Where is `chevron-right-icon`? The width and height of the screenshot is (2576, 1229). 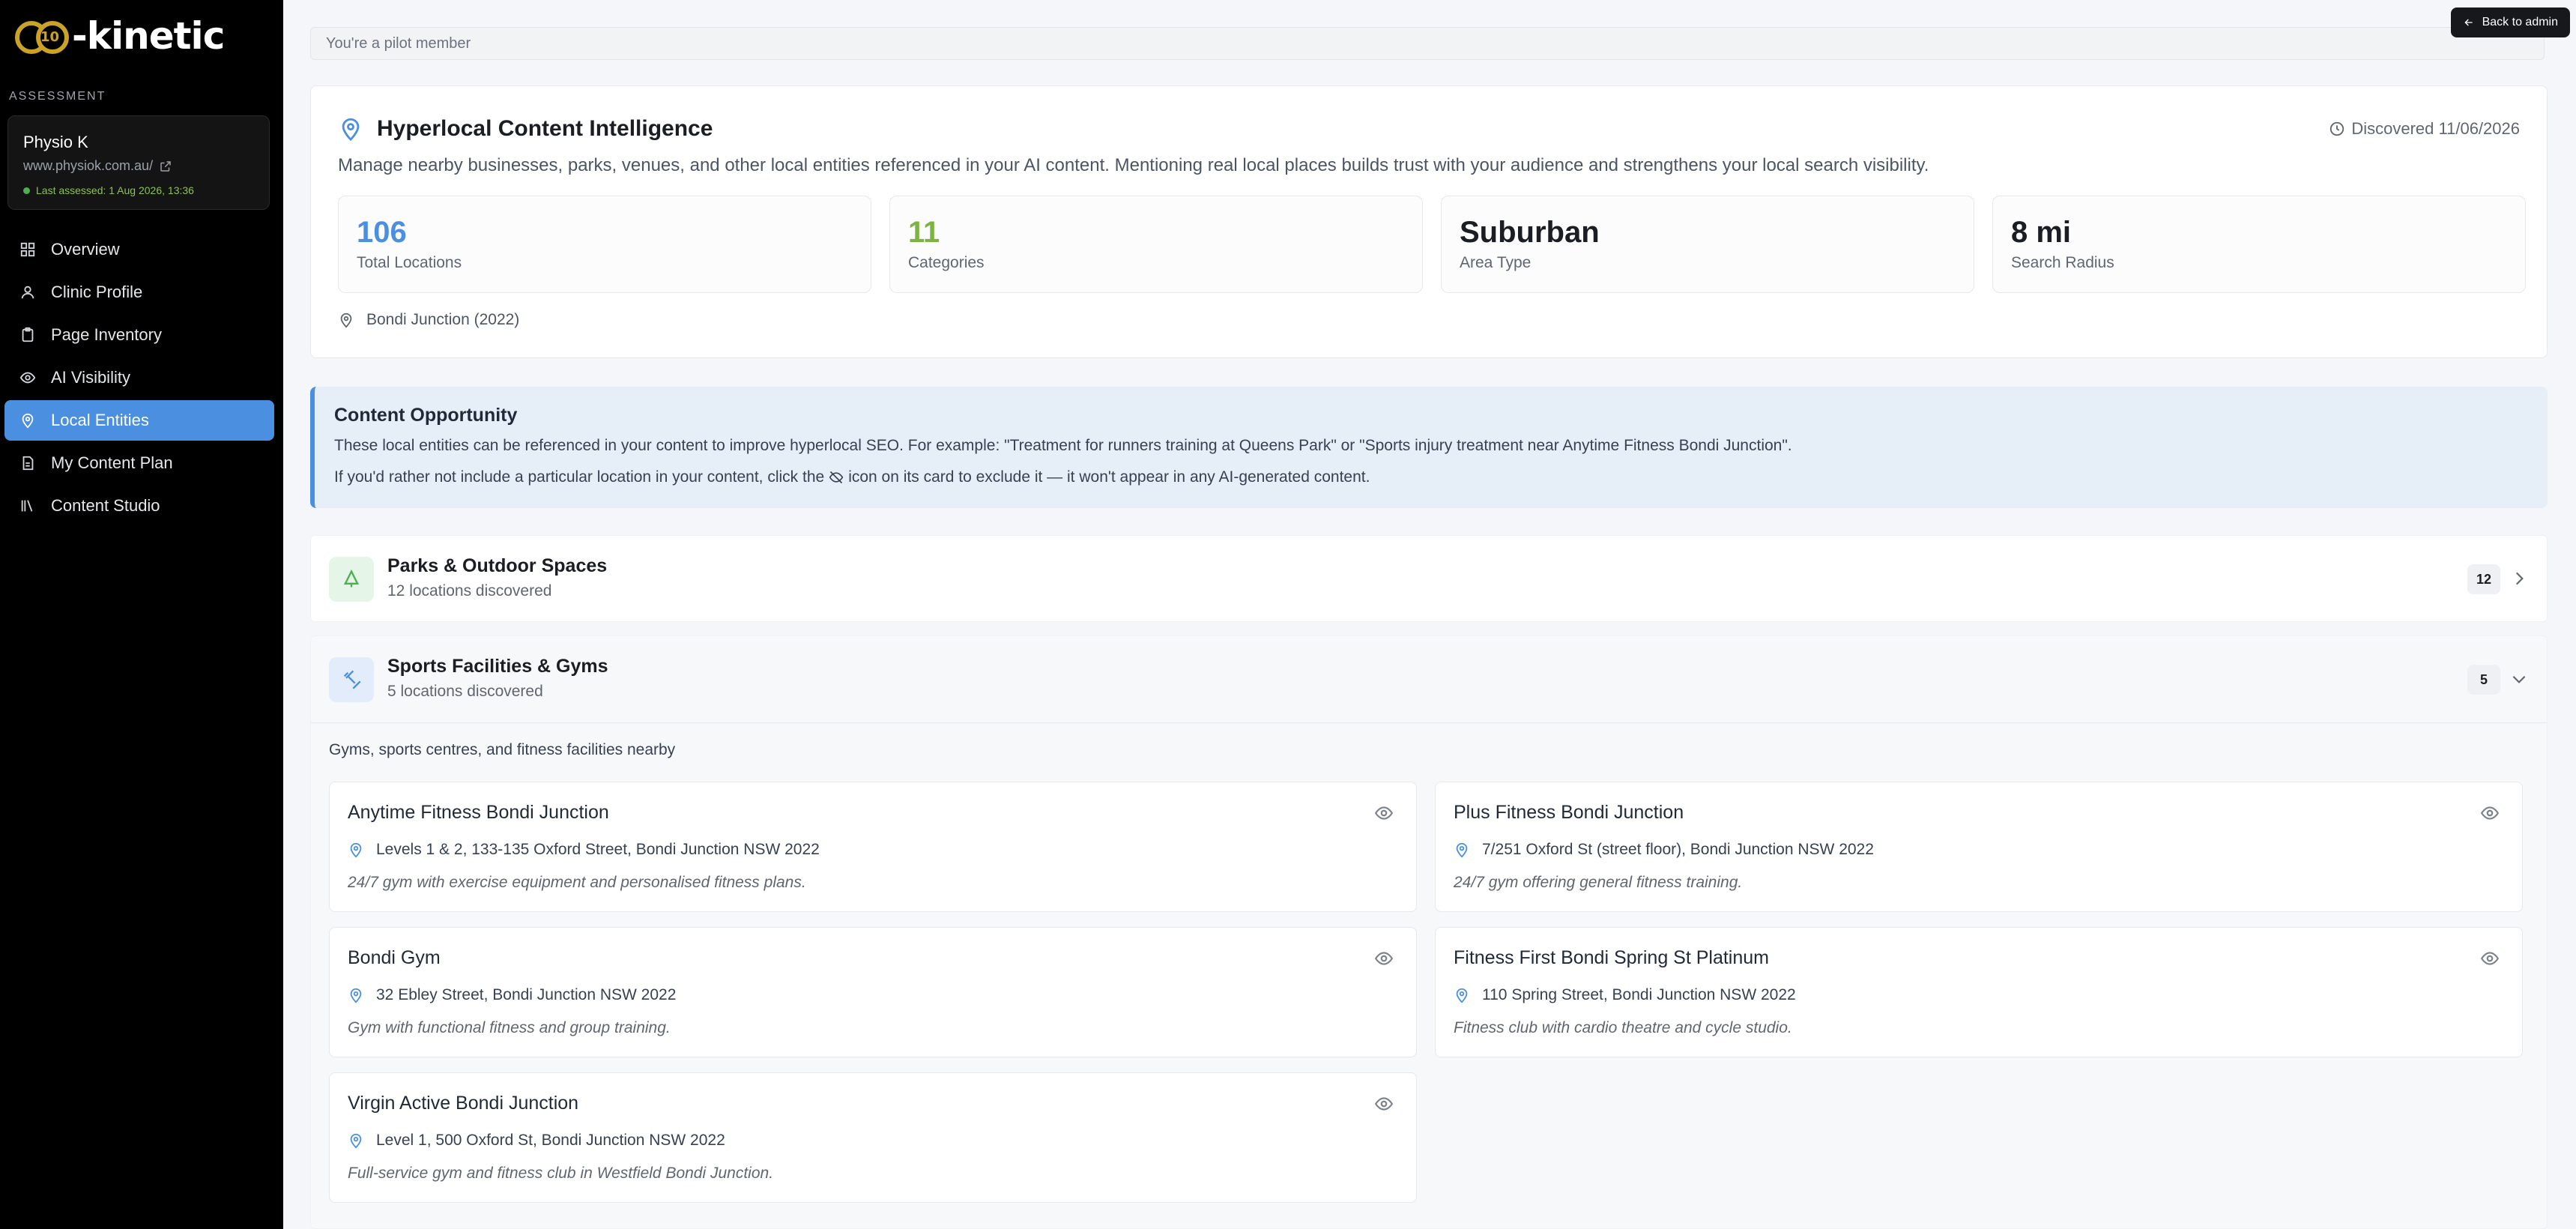 chevron-right-icon is located at coordinates (2519, 578).